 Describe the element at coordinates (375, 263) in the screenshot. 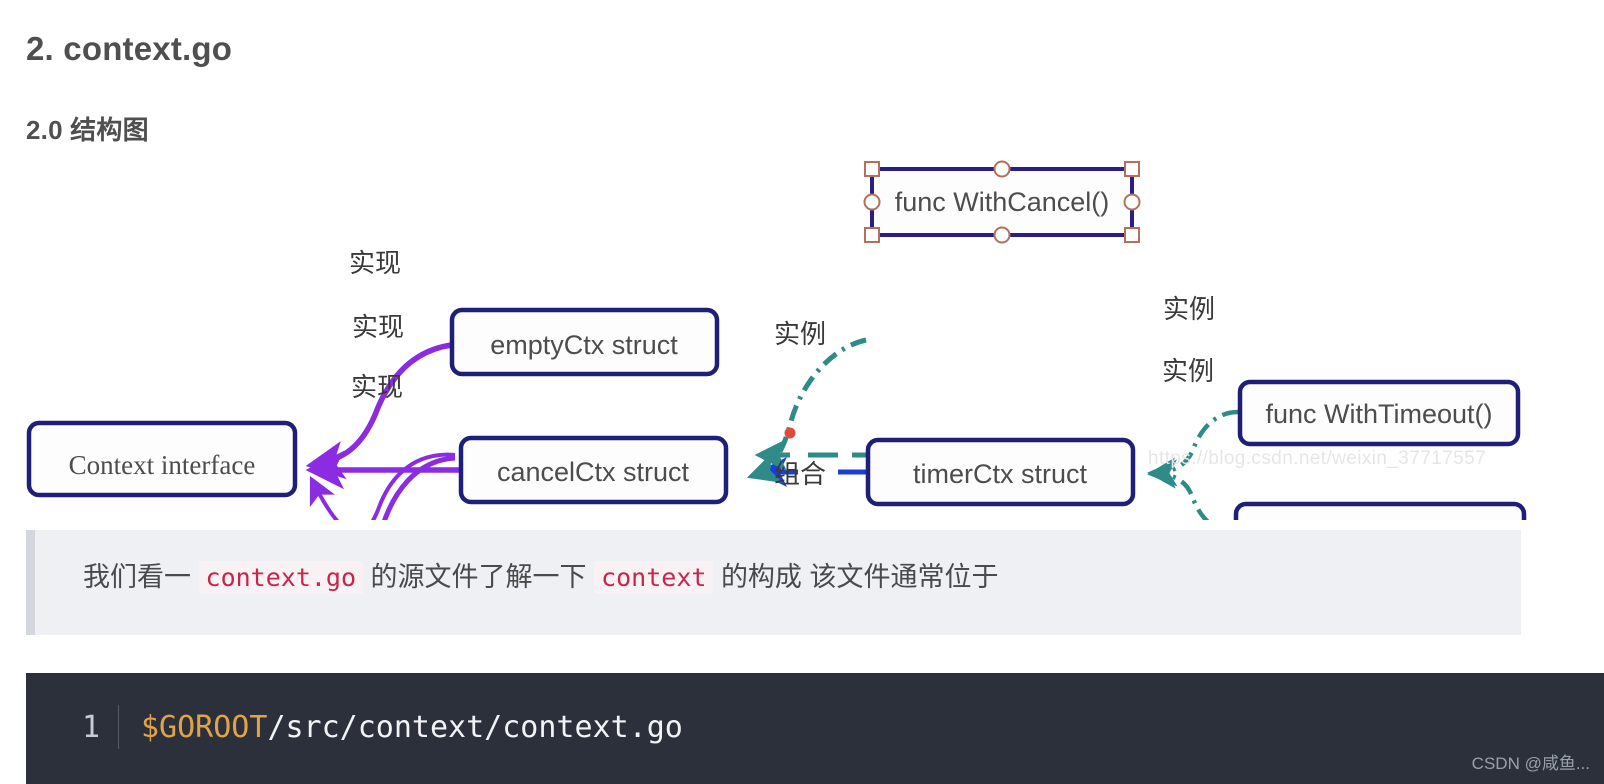

I see `edge-label-implement-1: 实现` at that location.